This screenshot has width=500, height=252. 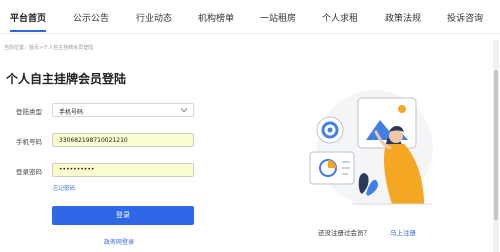 I want to click on nav-active-indicator, so click(x=28, y=31).